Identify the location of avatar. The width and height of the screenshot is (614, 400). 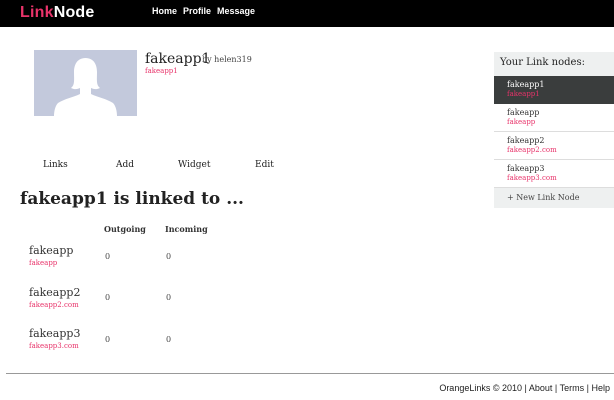
(85, 83).